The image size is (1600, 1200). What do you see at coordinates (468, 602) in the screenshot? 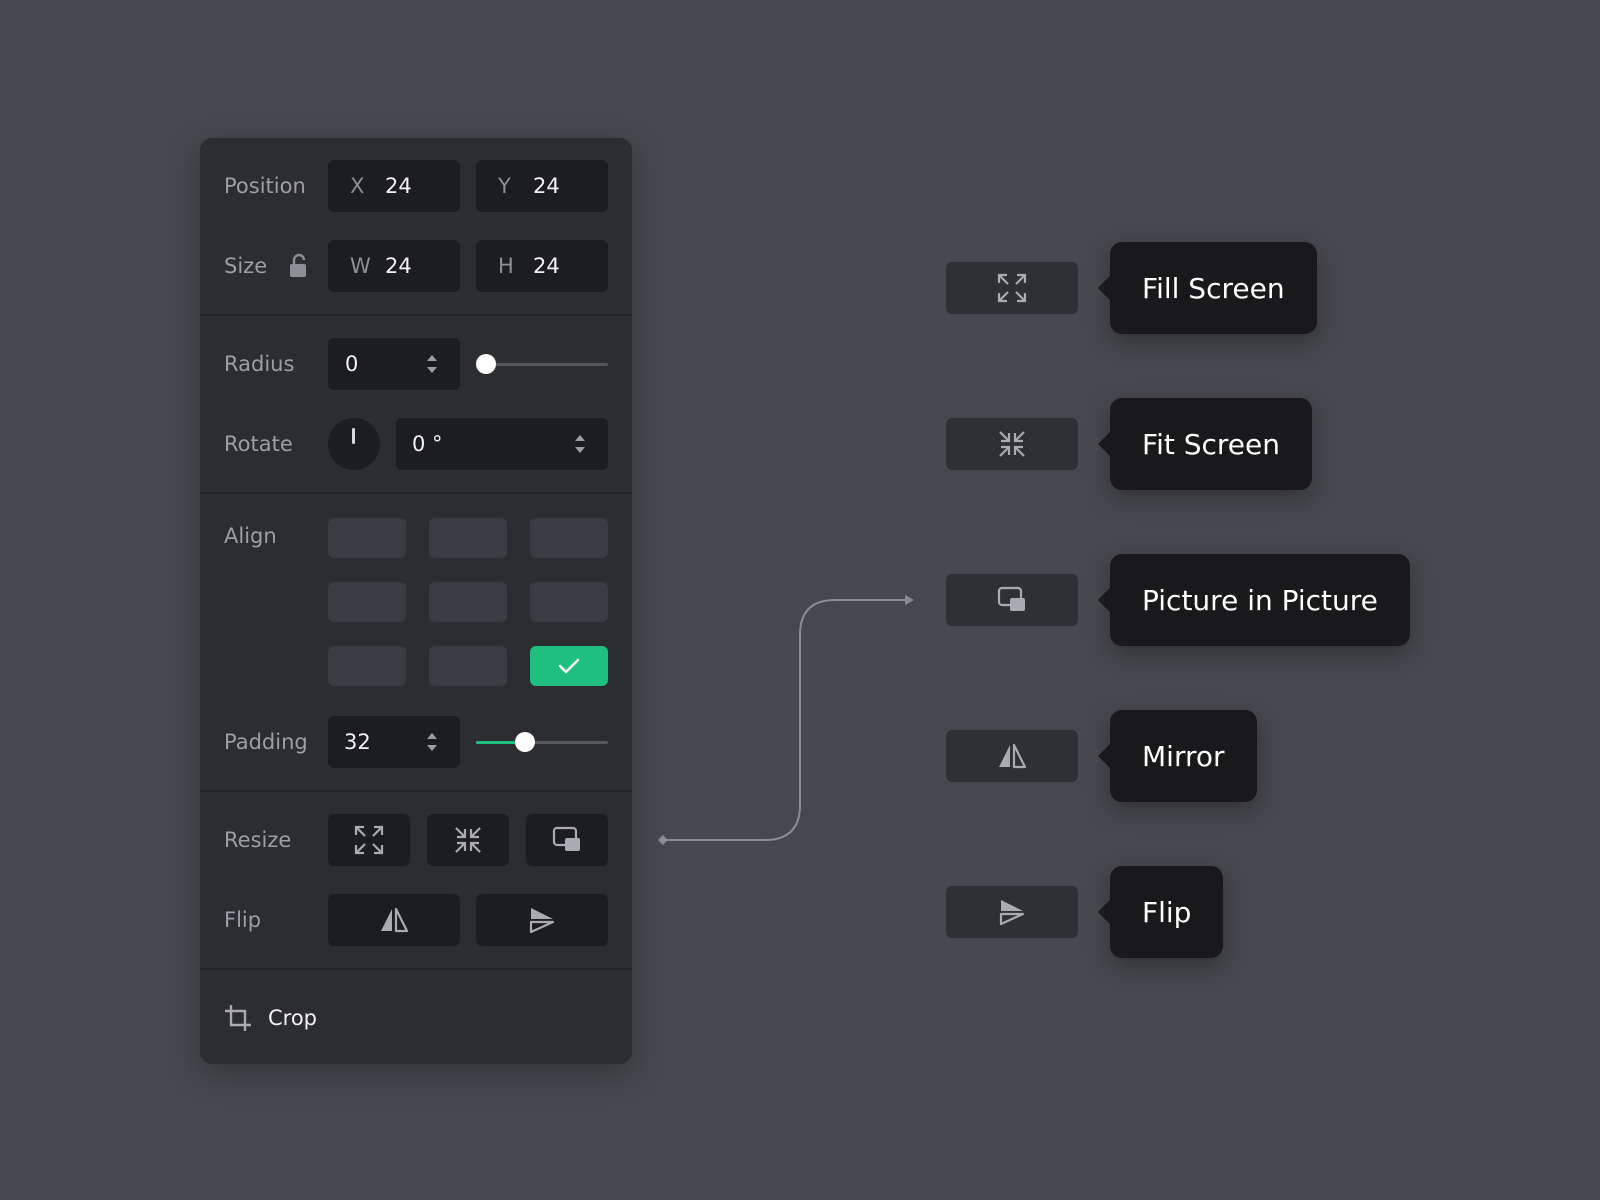
I see `align-middle-center` at bounding box center [468, 602].